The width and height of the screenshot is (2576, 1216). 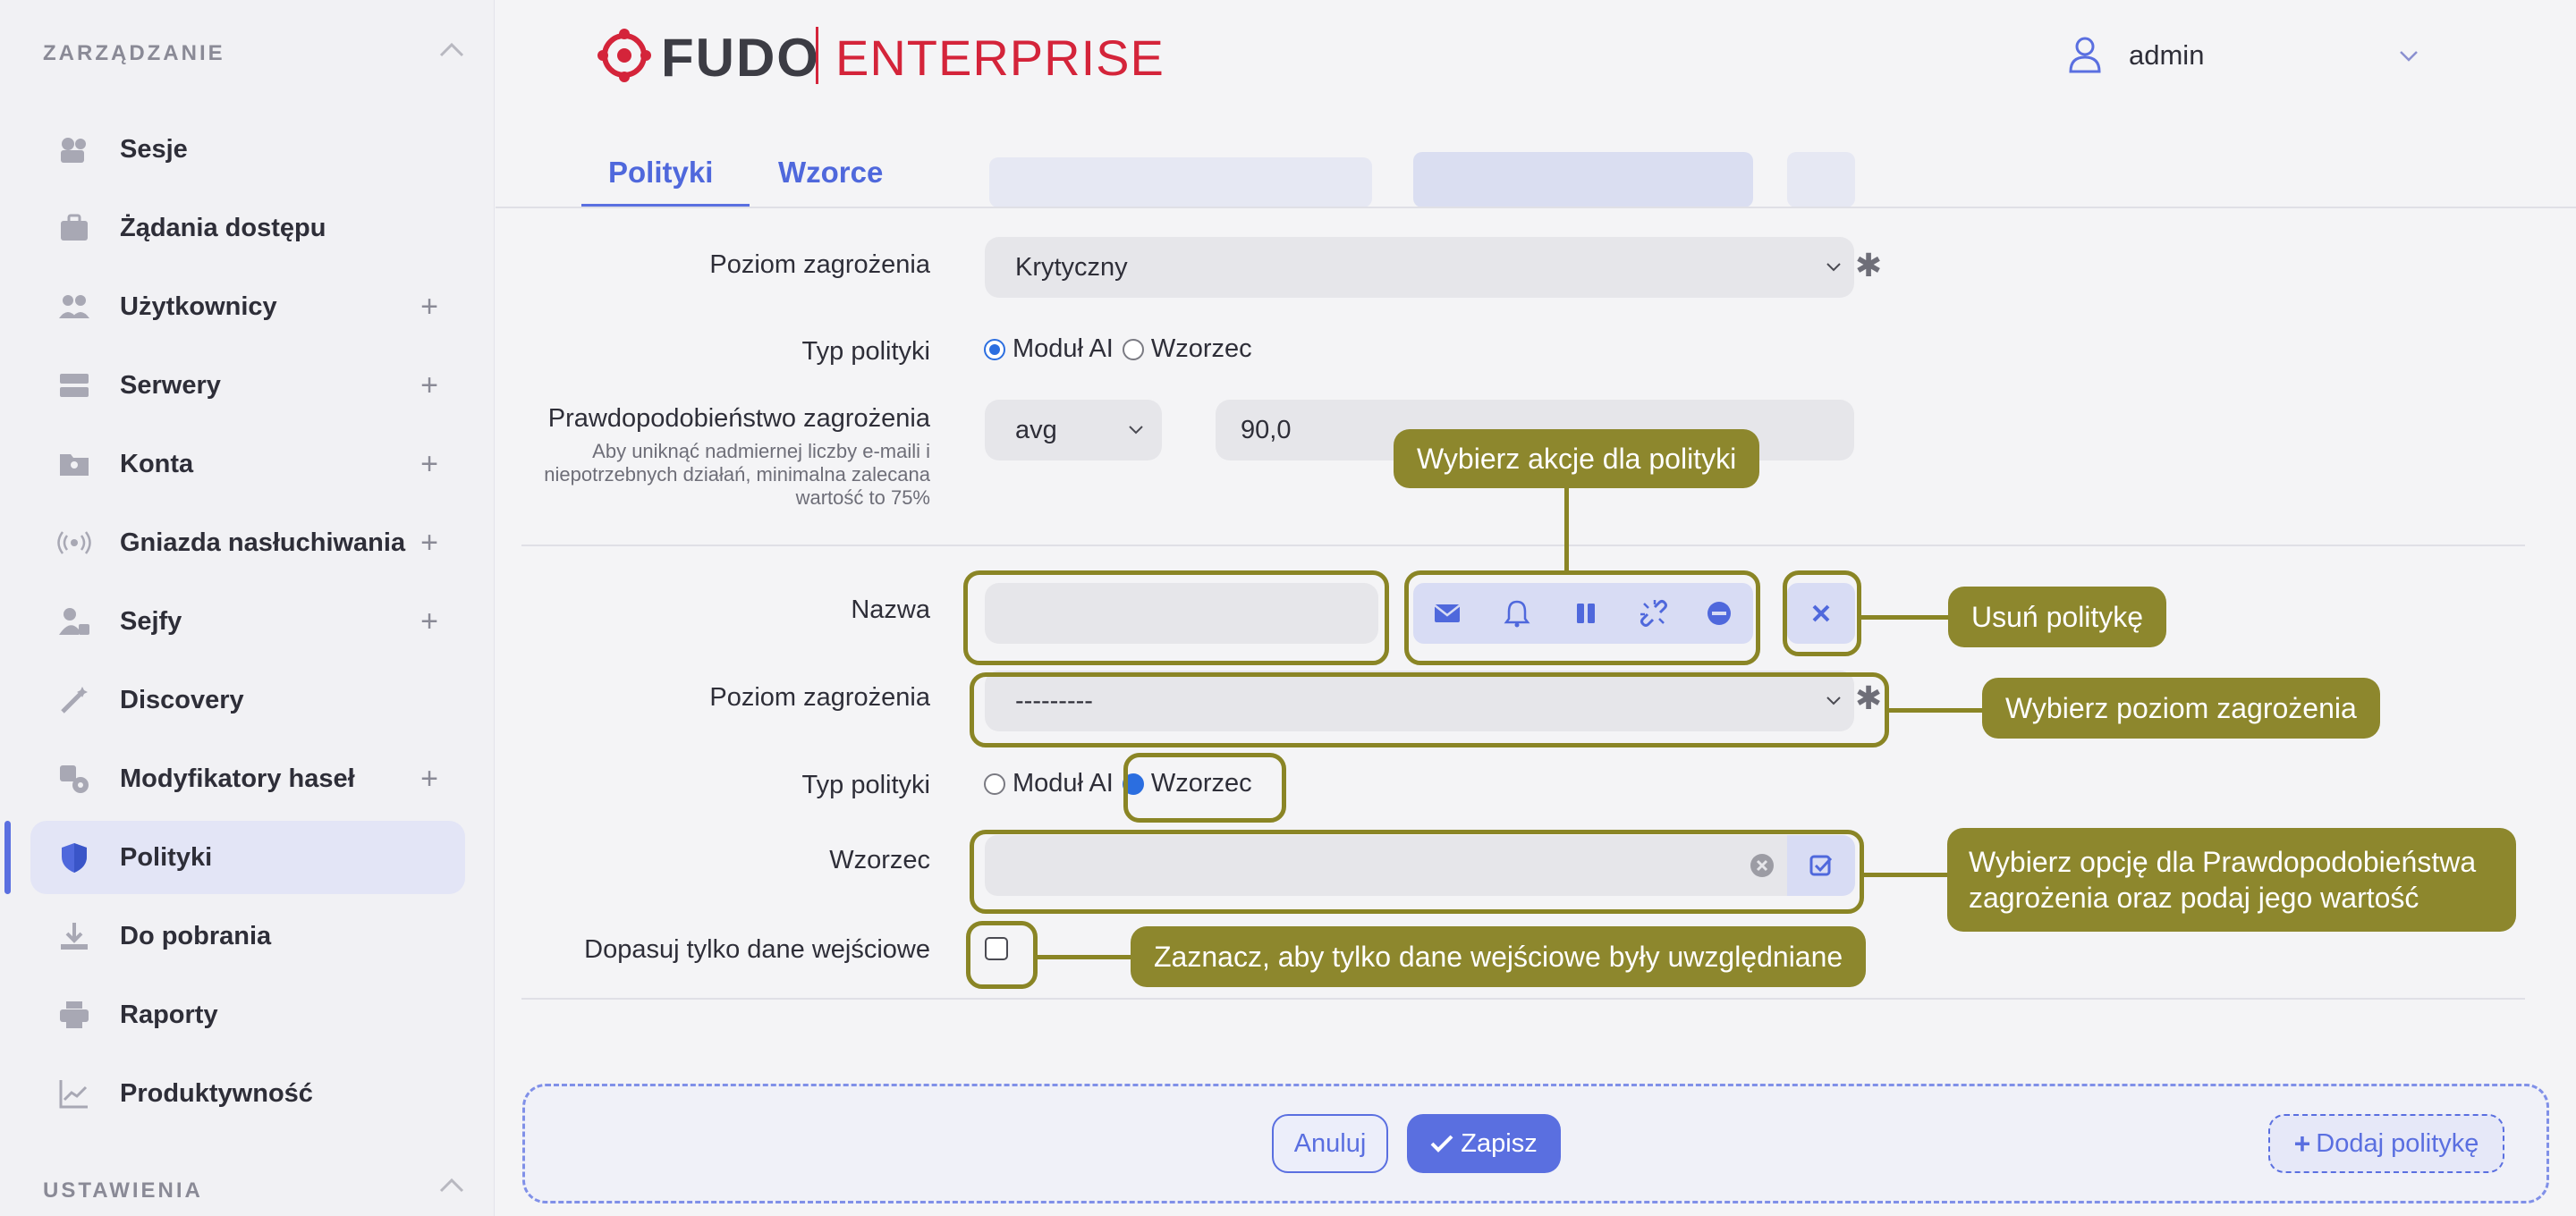 I want to click on highlight-threat, so click(x=1429, y=710).